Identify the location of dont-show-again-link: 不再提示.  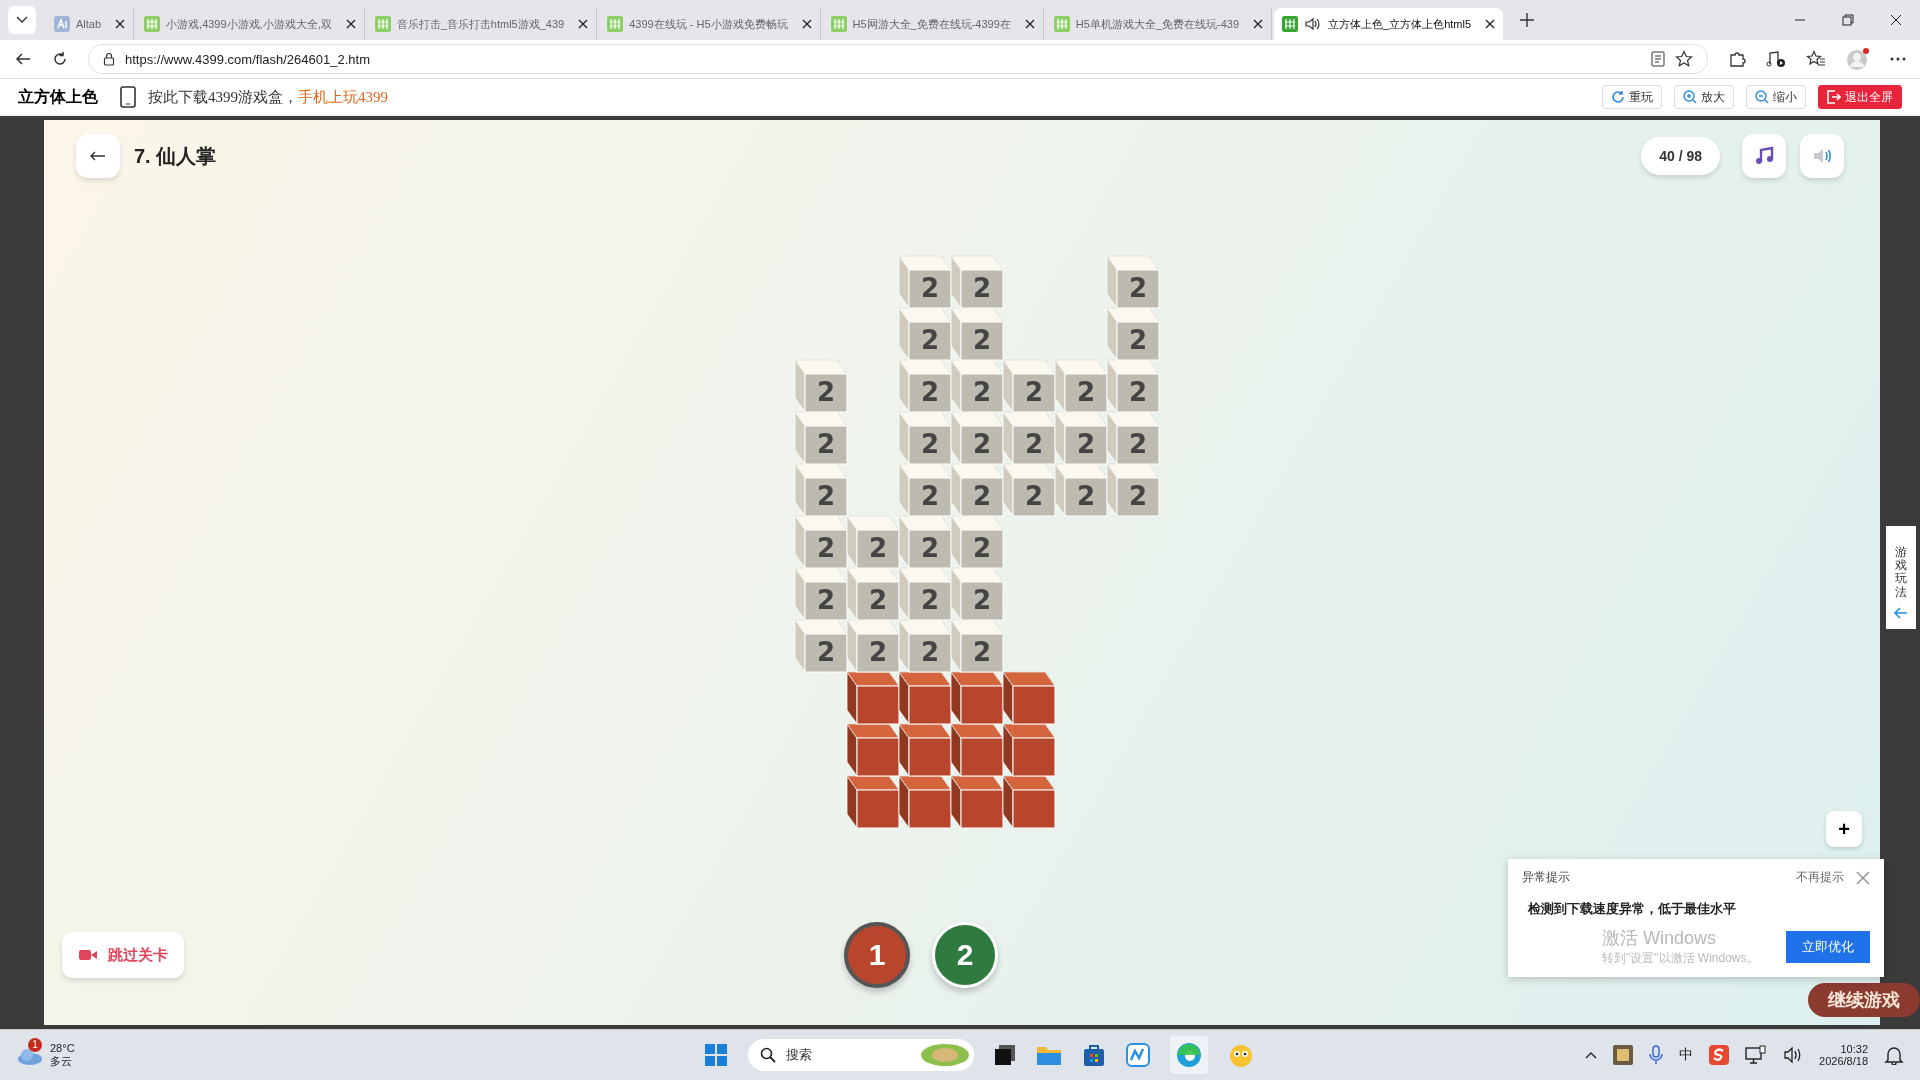
(1820, 877).